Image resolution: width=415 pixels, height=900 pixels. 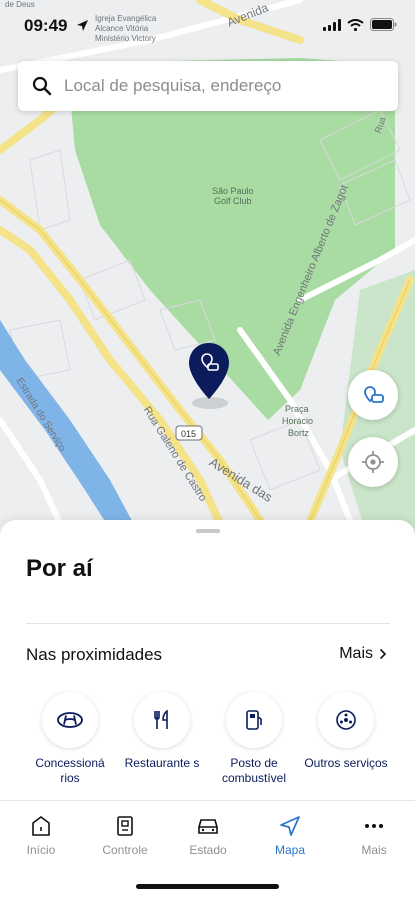 I want to click on tab-more: Mais, so click(x=374, y=836).